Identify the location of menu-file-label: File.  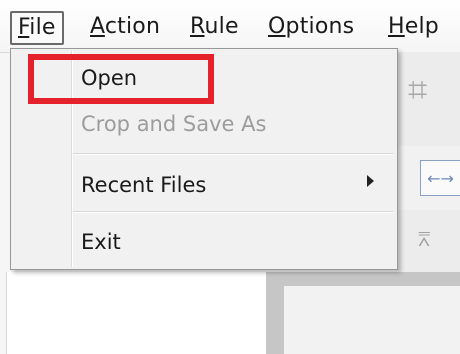
(37, 27).